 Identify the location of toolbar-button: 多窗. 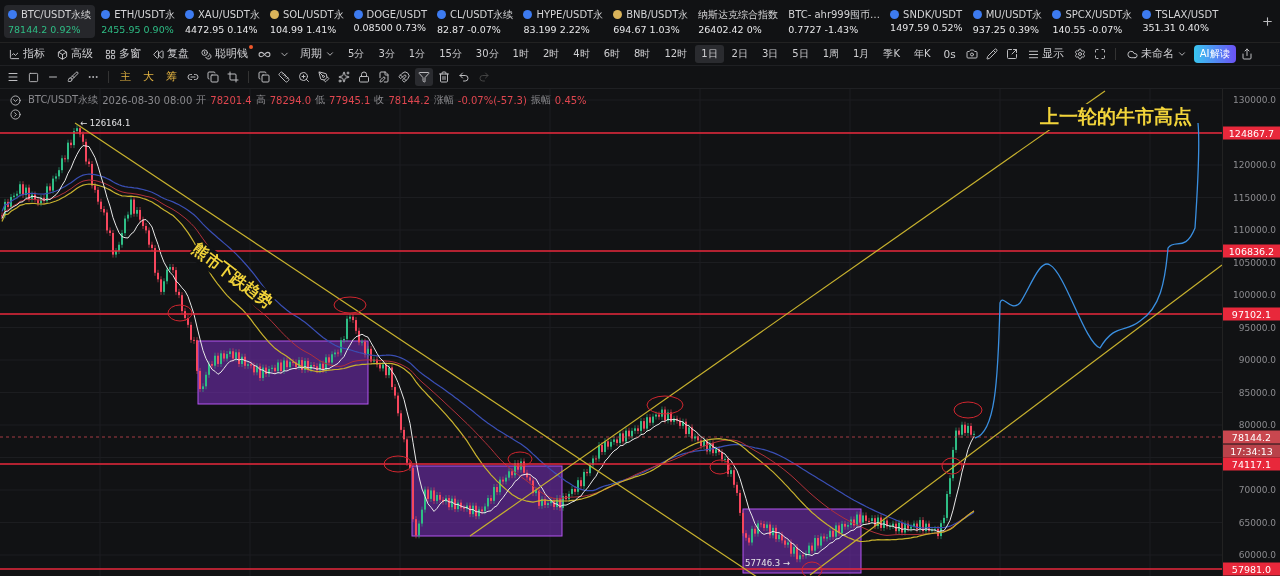
(123, 54).